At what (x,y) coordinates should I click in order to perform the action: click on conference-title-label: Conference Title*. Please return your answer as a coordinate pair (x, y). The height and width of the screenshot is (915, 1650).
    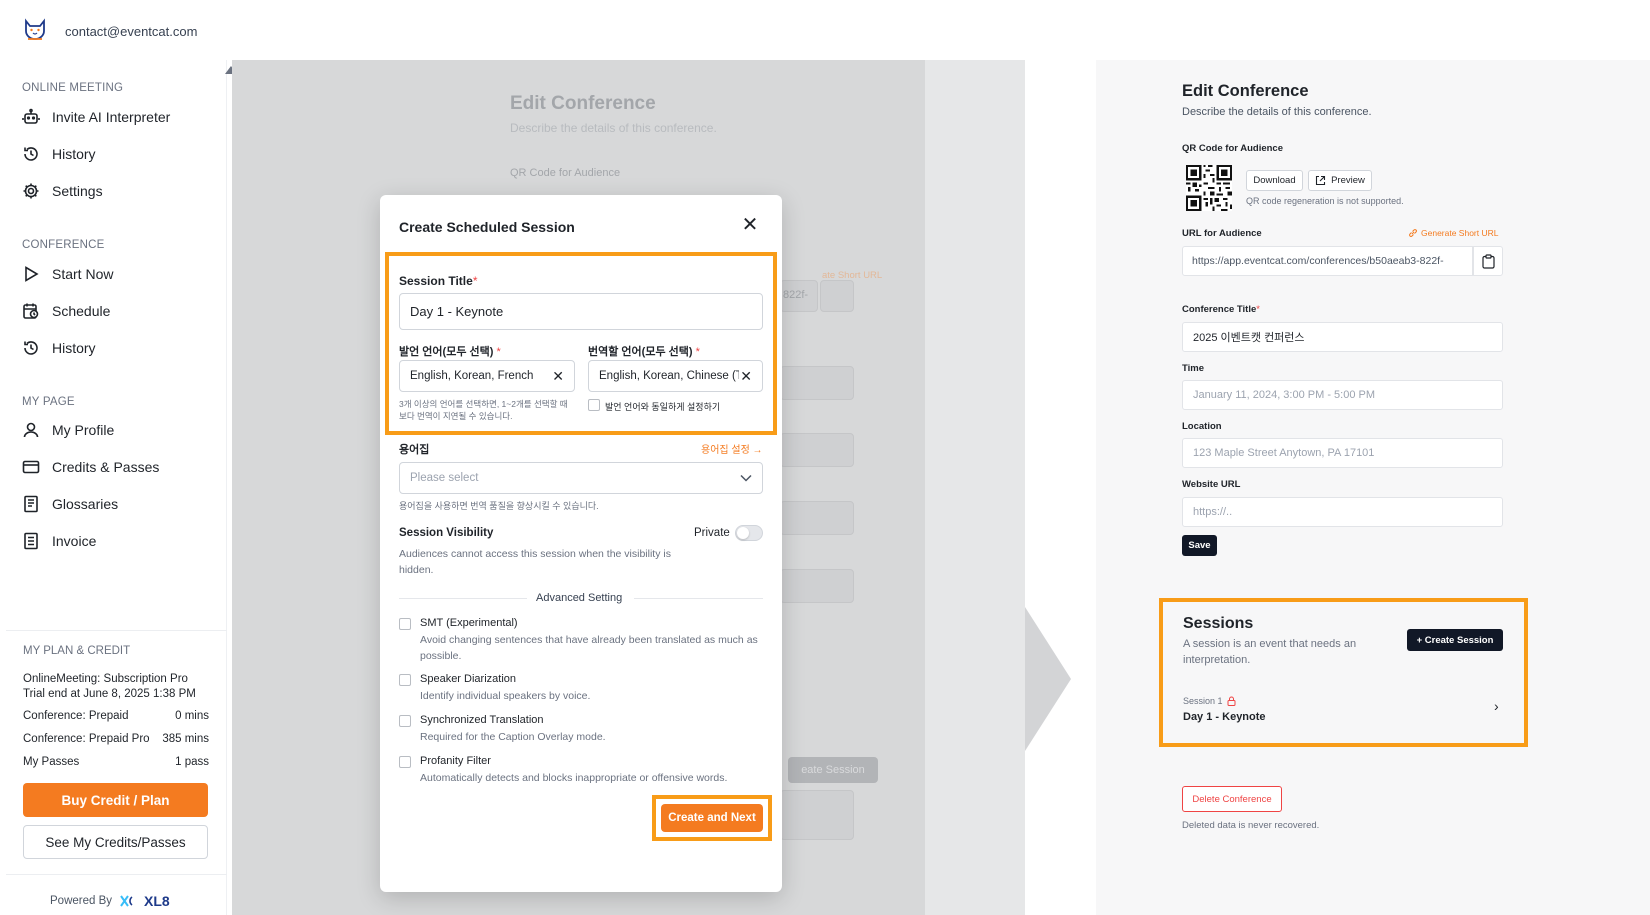
    Looking at the image, I should click on (1221, 309).